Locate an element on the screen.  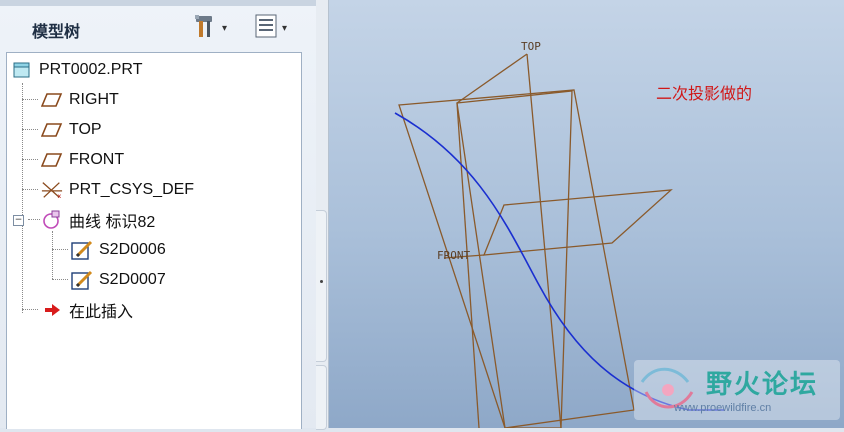
panel-splitter is located at coordinates (322, 215).